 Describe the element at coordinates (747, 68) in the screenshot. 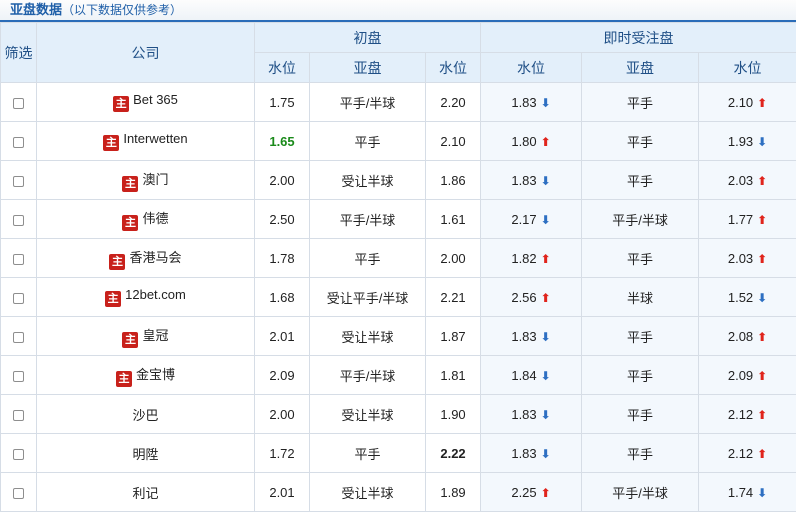

I see `header-live-away-water: 水位` at that location.